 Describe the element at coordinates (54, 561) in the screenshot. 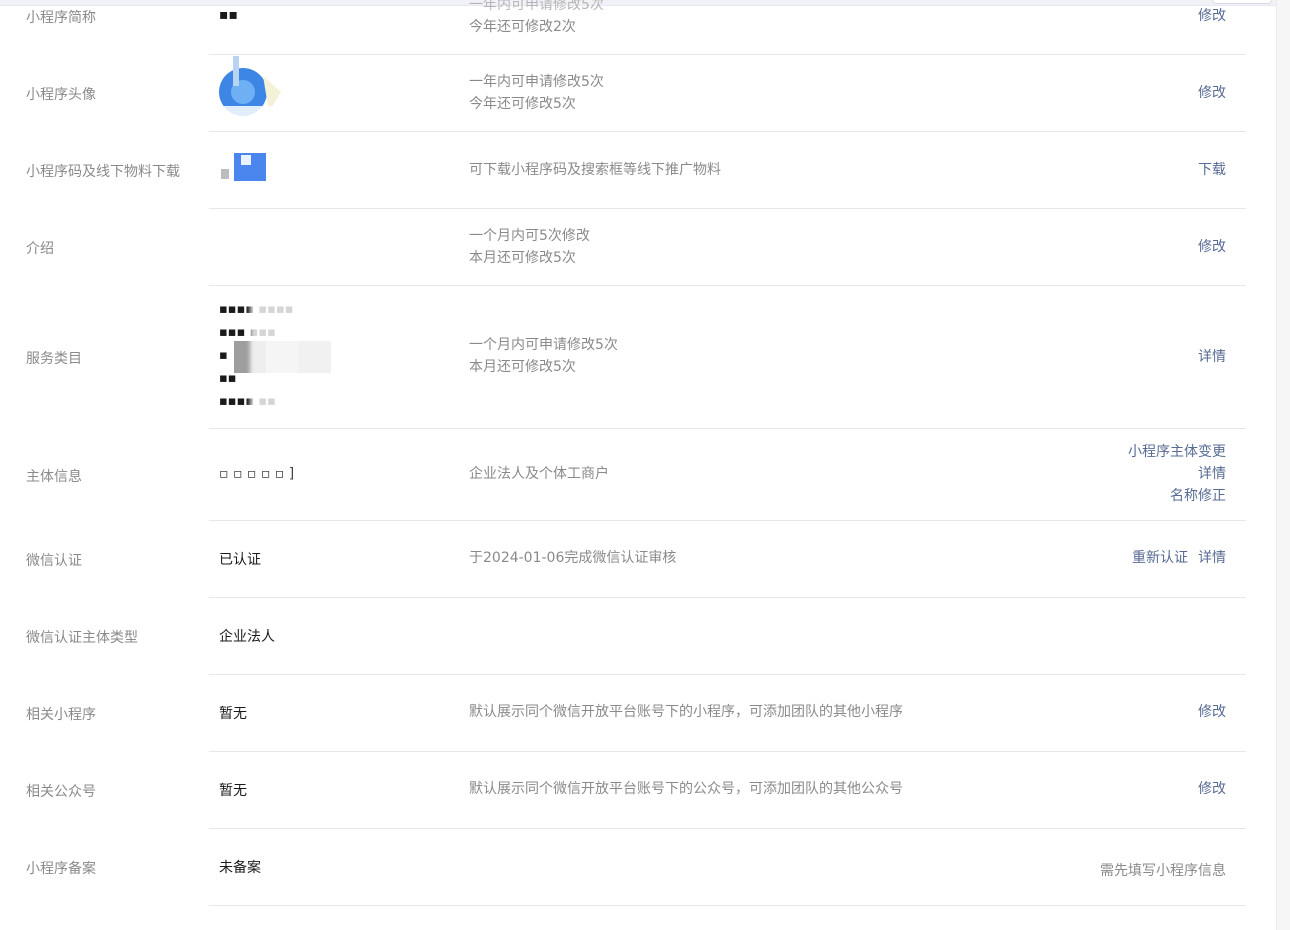

I see `row-label: 微信认证` at that location.